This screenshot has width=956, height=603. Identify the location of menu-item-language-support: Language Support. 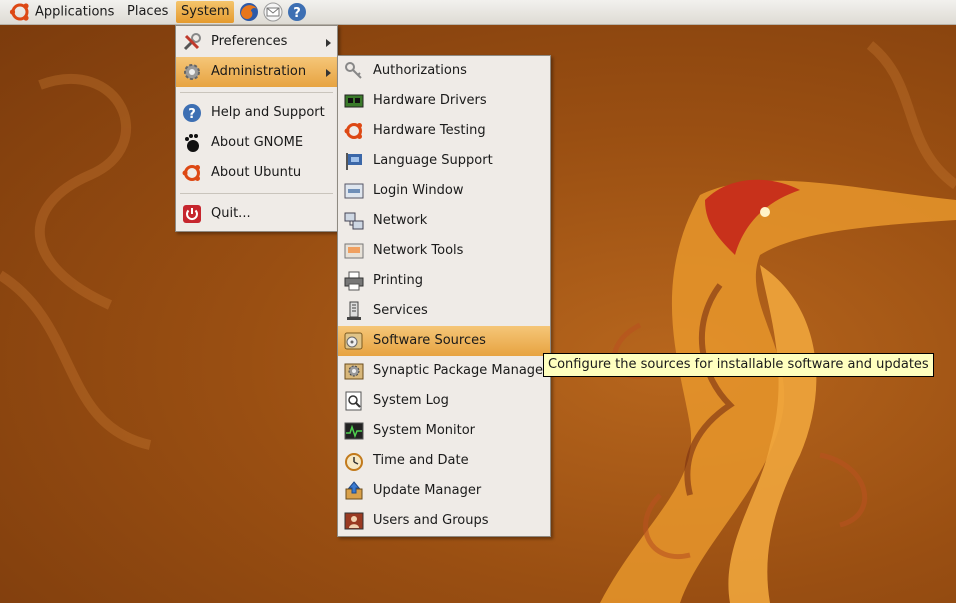
(444, 161).